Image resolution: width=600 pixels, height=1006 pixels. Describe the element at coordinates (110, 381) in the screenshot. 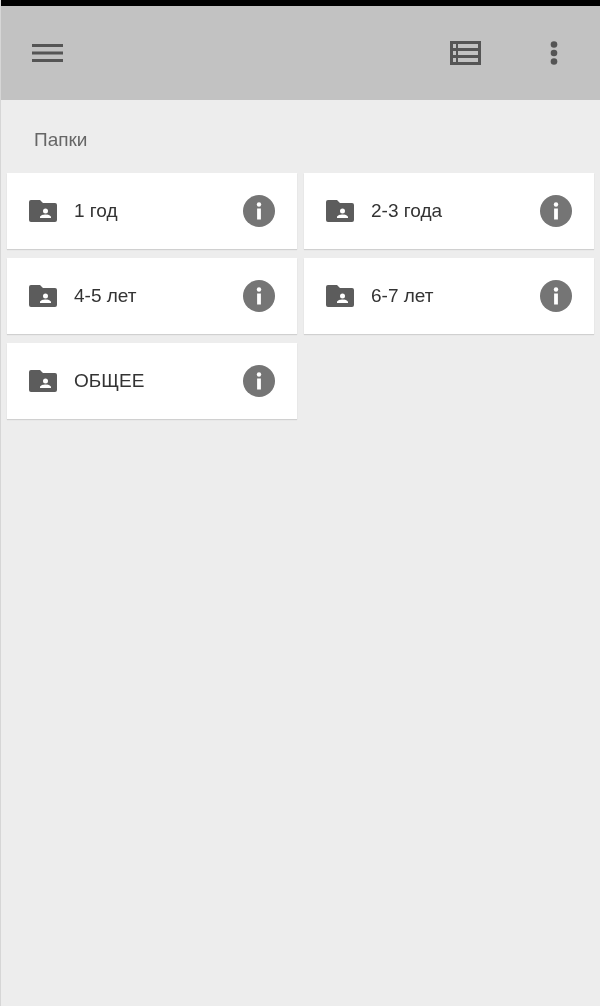

I see `folder-name: ОБЩЕЕ` at that location.